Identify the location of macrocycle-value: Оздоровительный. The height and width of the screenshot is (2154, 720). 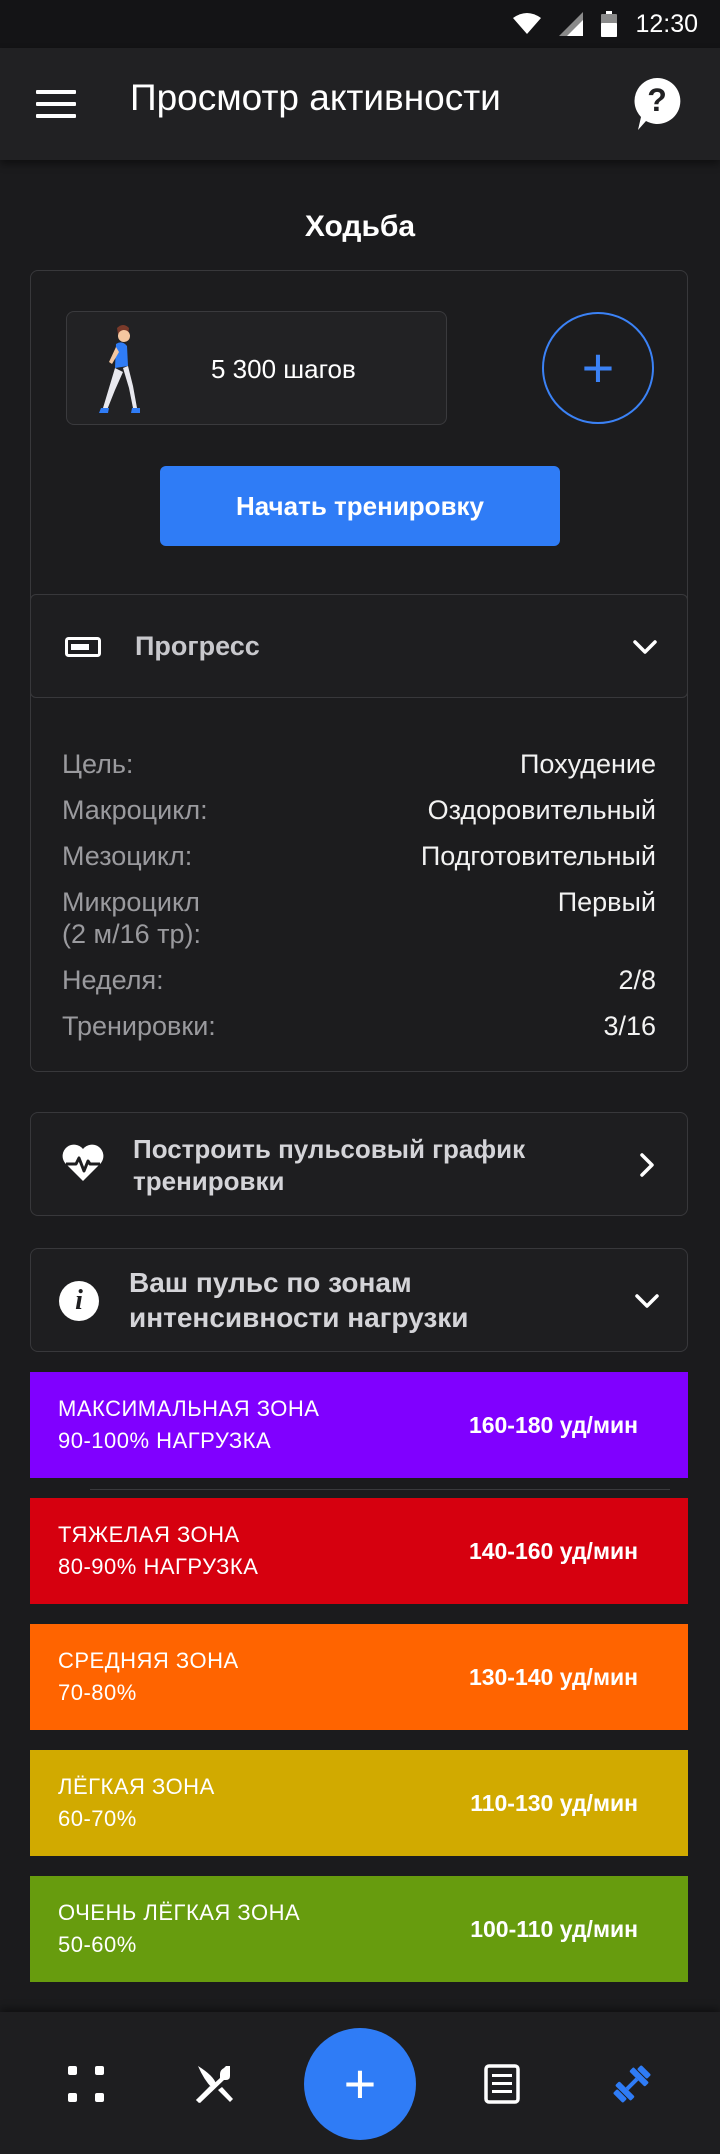
(541, 810).